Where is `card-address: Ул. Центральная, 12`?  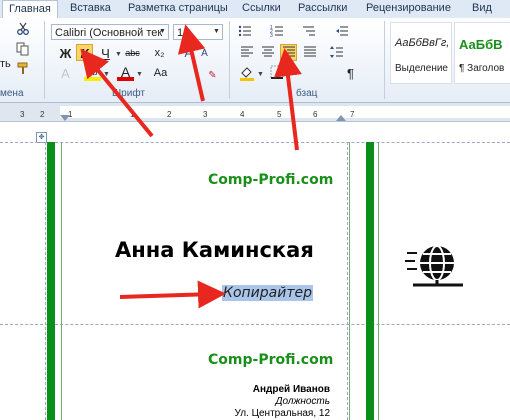 card-address: Ул. Центральная, 12 is located at coordinates (282, 413).